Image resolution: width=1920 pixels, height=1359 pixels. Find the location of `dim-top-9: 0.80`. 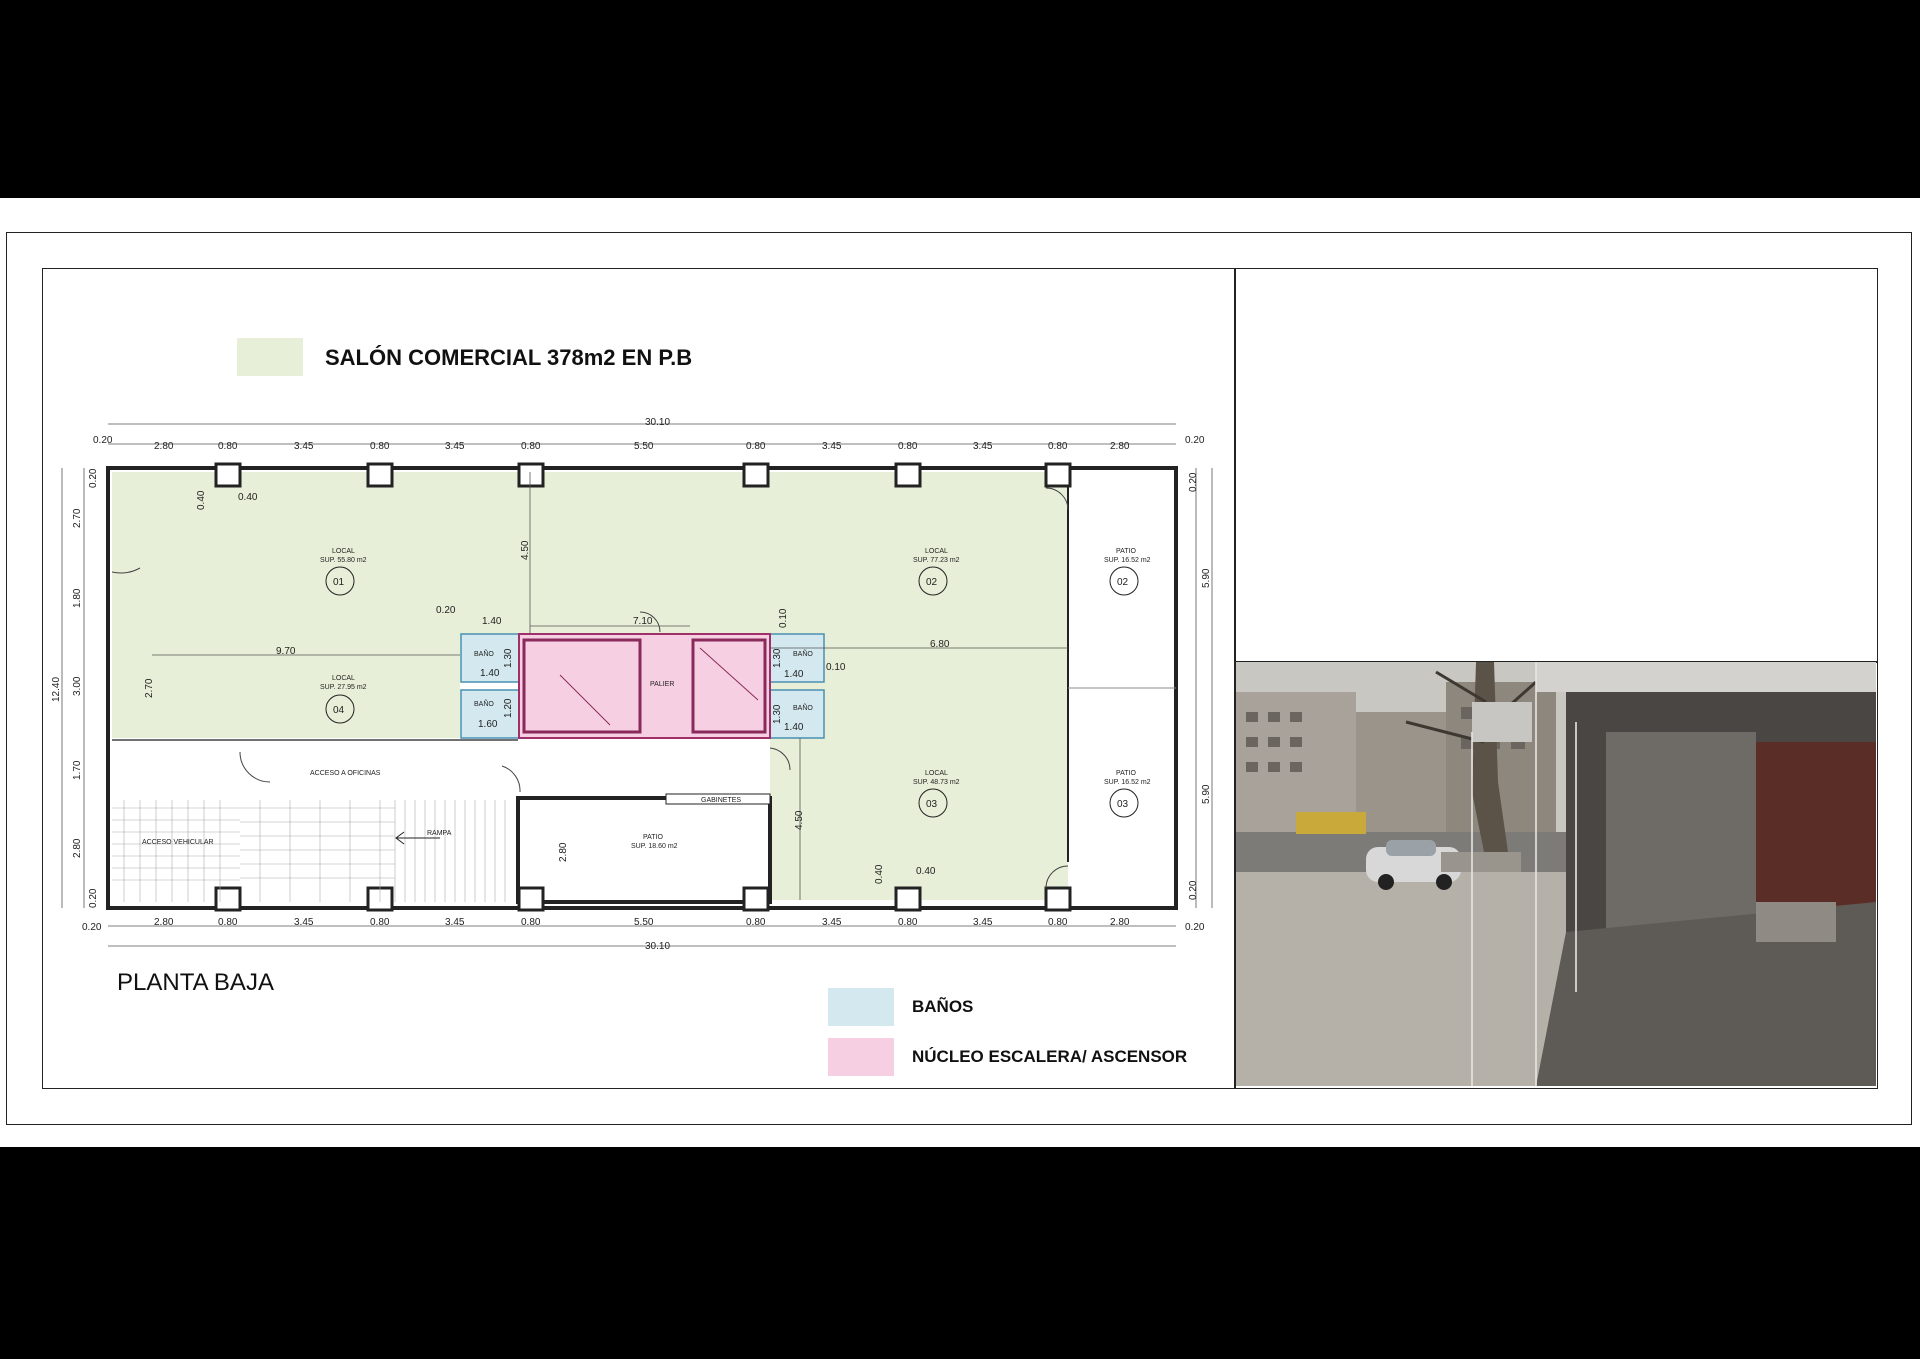

dim-top-9: 0.80 is located at coordinates (908, 446).